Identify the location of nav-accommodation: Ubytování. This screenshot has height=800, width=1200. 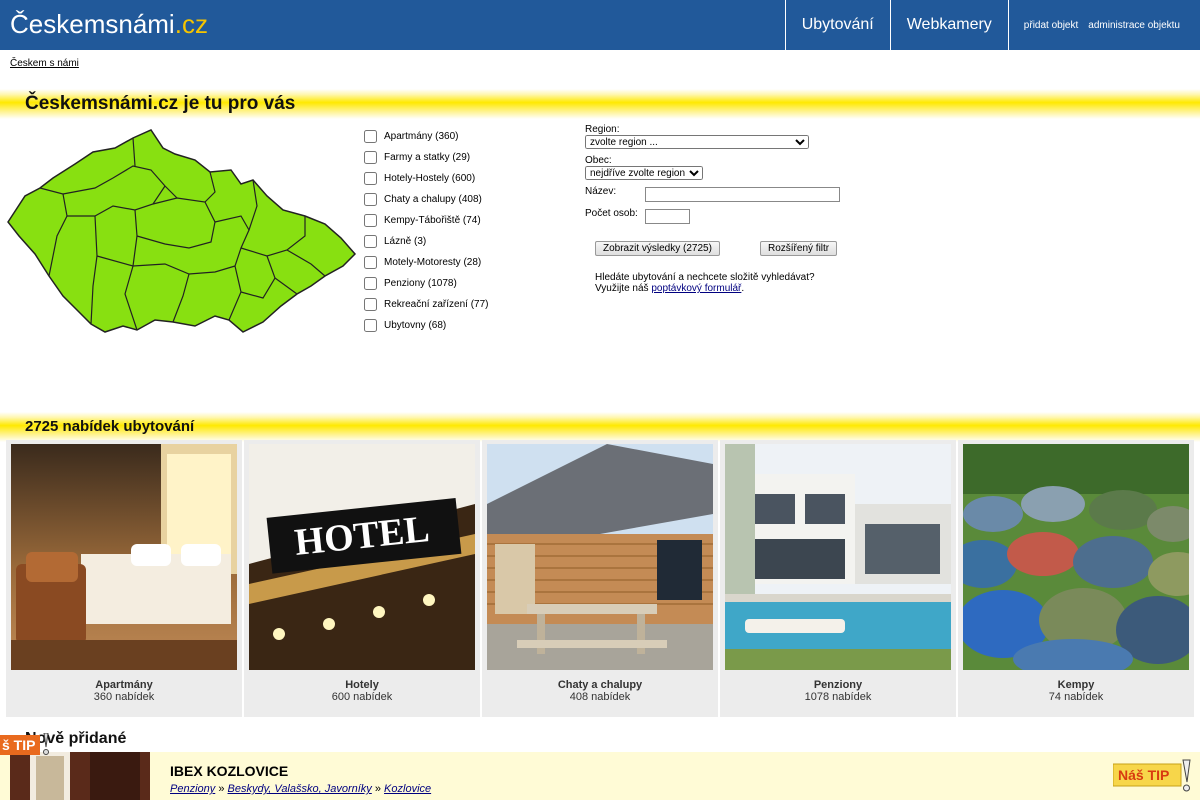
(837, 25).